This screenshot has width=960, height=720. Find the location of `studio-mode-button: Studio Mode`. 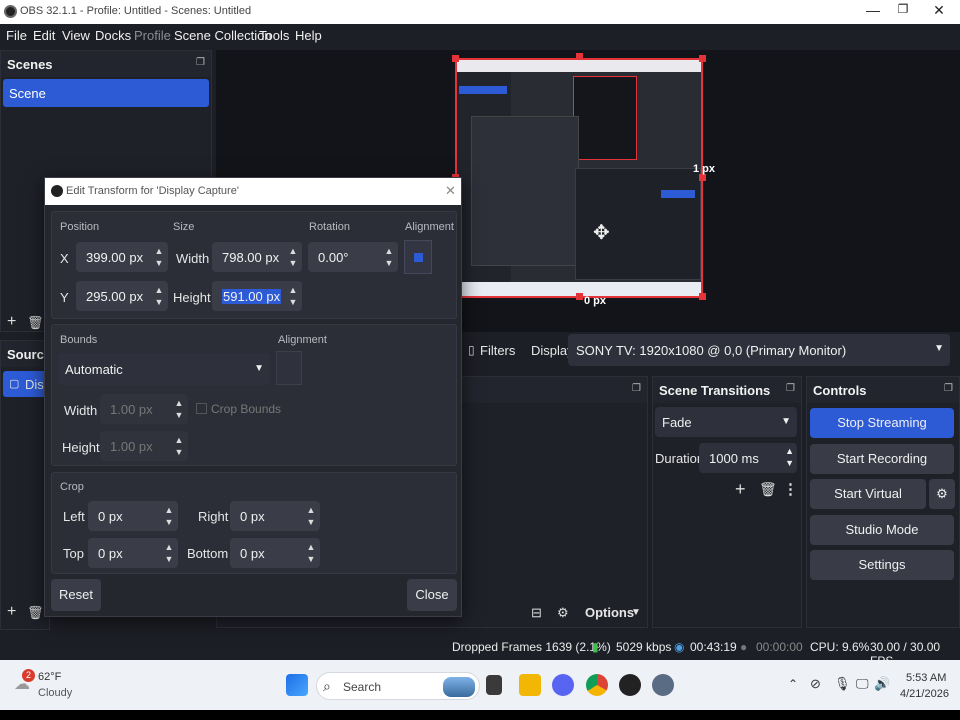

studio-mode-button: Studio Mode is located at coordinates (882, 530).